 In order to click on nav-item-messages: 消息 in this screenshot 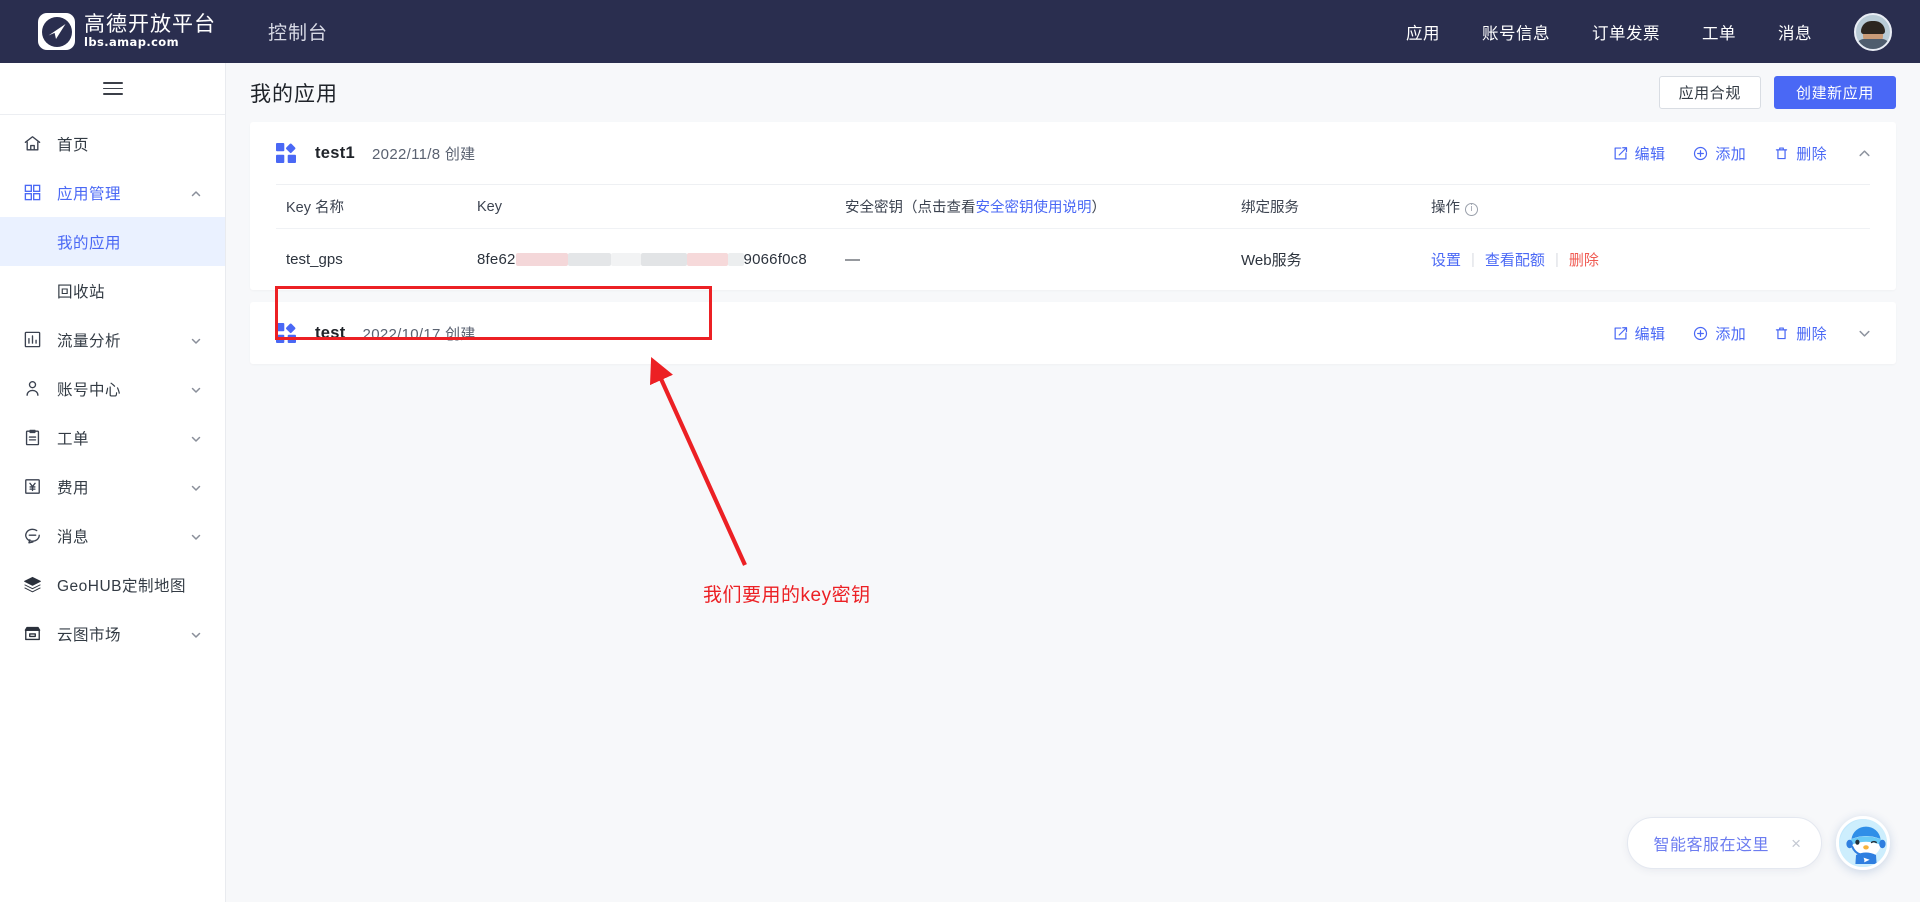, I will do `click(1795, 32)`.